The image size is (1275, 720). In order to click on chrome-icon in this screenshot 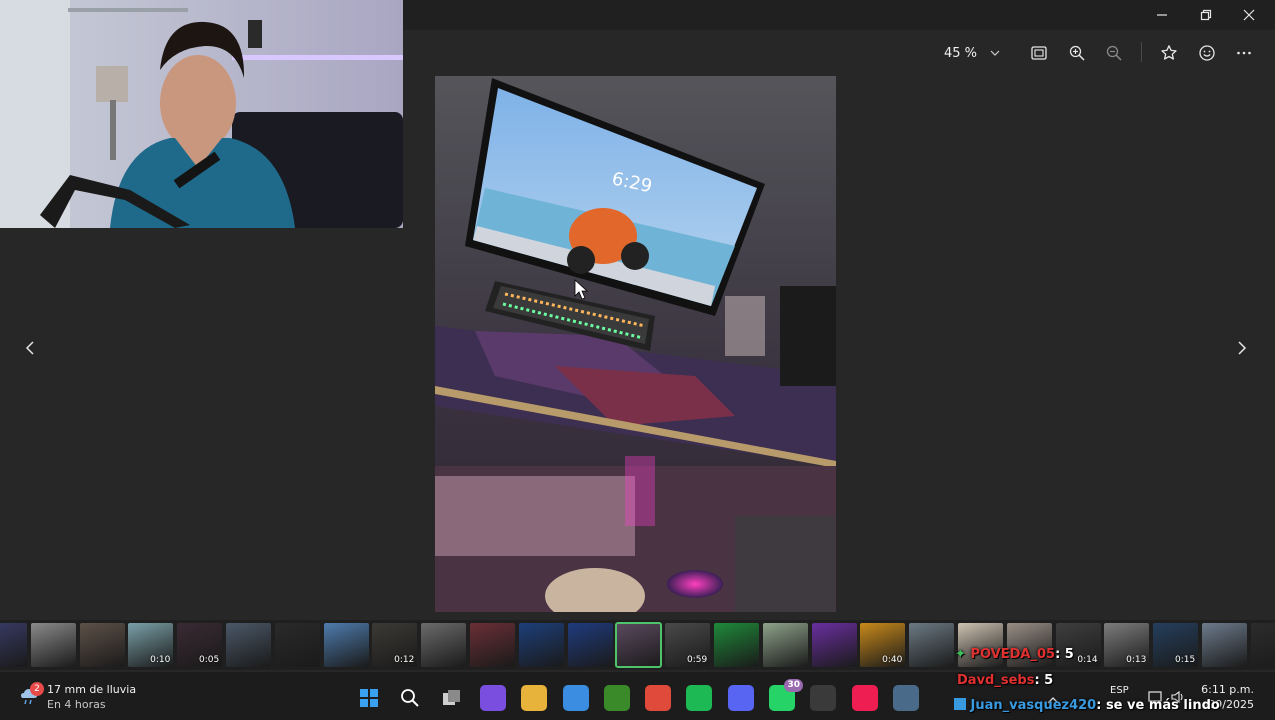, I will do `click(658, 698)`.